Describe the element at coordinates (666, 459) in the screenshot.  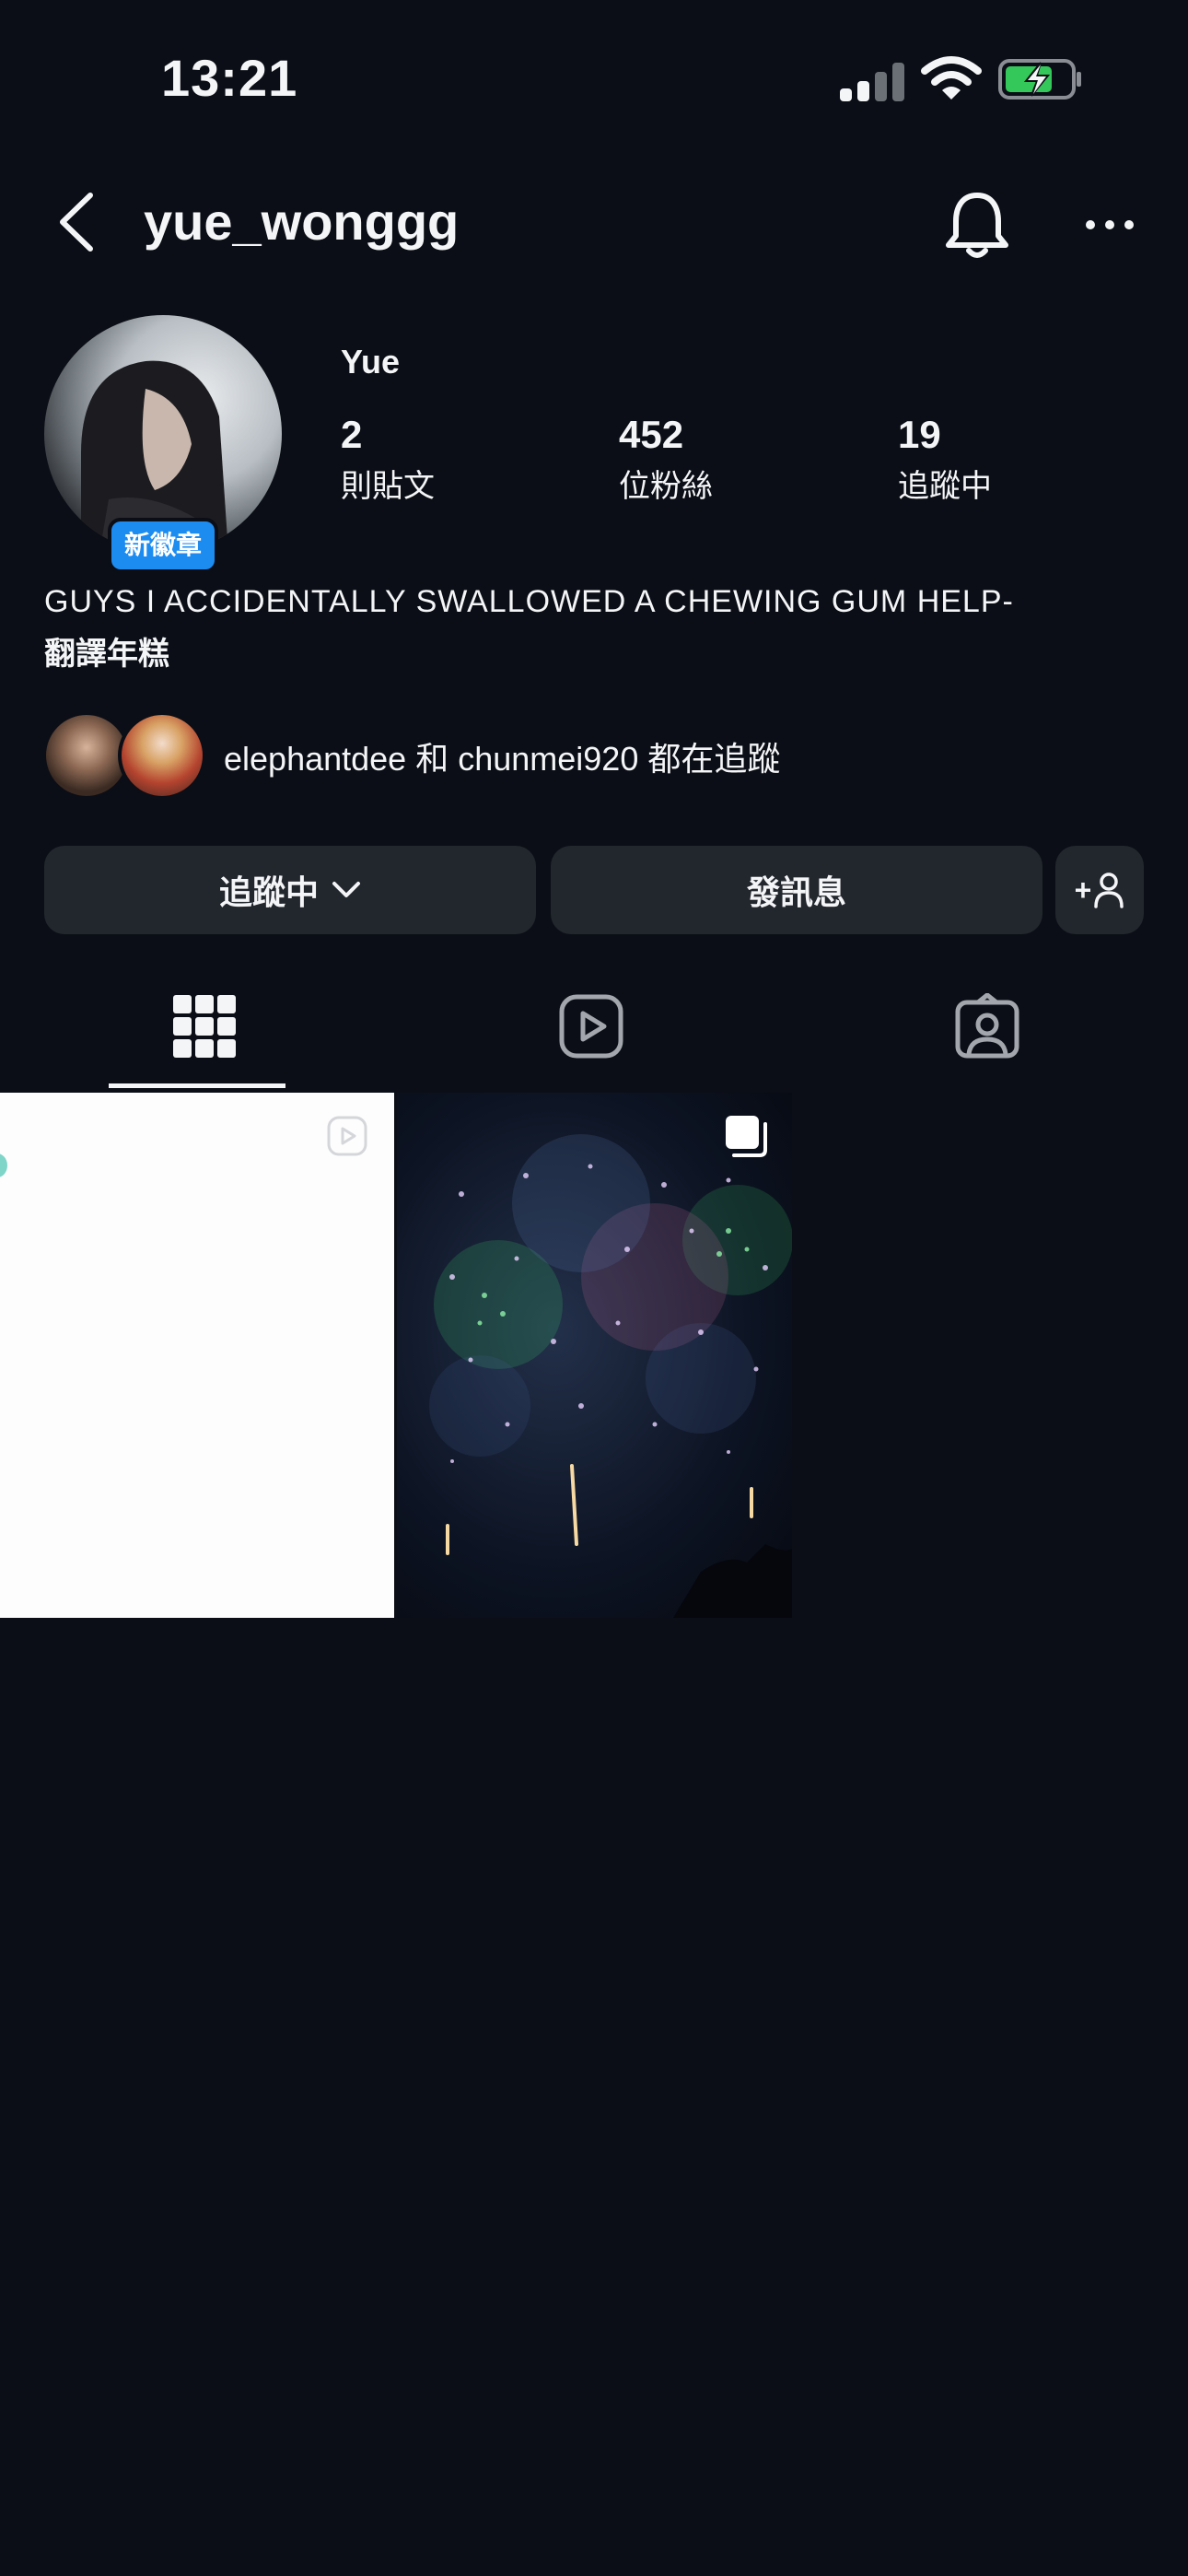
I see `stat-followers: 452 位粉絲` at that location.